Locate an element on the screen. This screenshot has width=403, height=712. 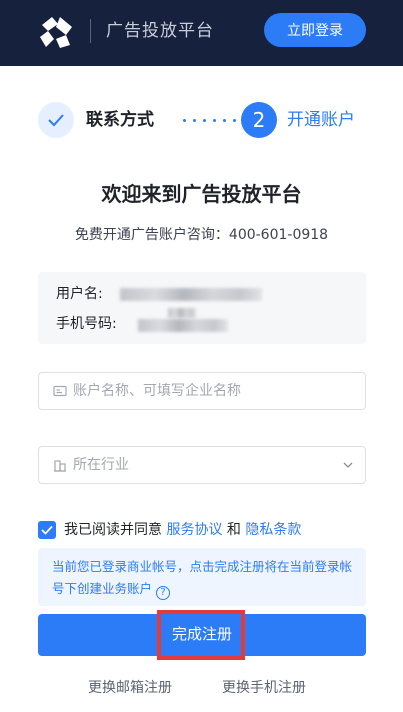
phone-redacted-value is located at coordinates (183, 325).